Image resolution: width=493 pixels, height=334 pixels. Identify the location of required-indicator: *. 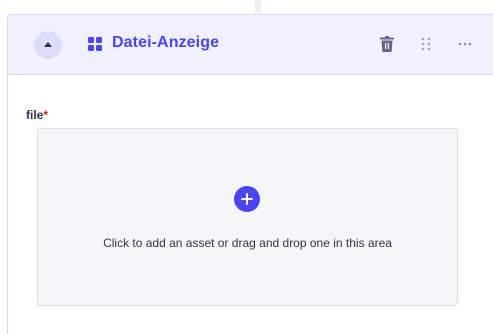
(46, 115).